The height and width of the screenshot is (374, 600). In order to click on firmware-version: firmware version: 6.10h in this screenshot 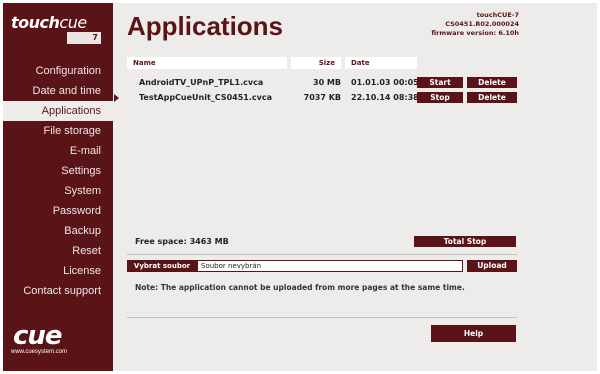, I will do `click(475, 33)`.